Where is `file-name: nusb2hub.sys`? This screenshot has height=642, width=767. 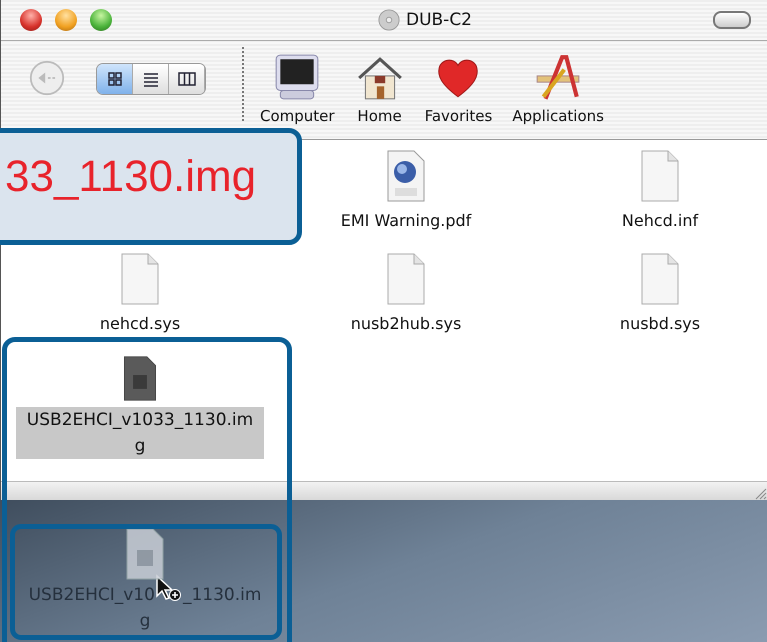
file-name: nusb2hub.sys is located at coordinates (406, 324).